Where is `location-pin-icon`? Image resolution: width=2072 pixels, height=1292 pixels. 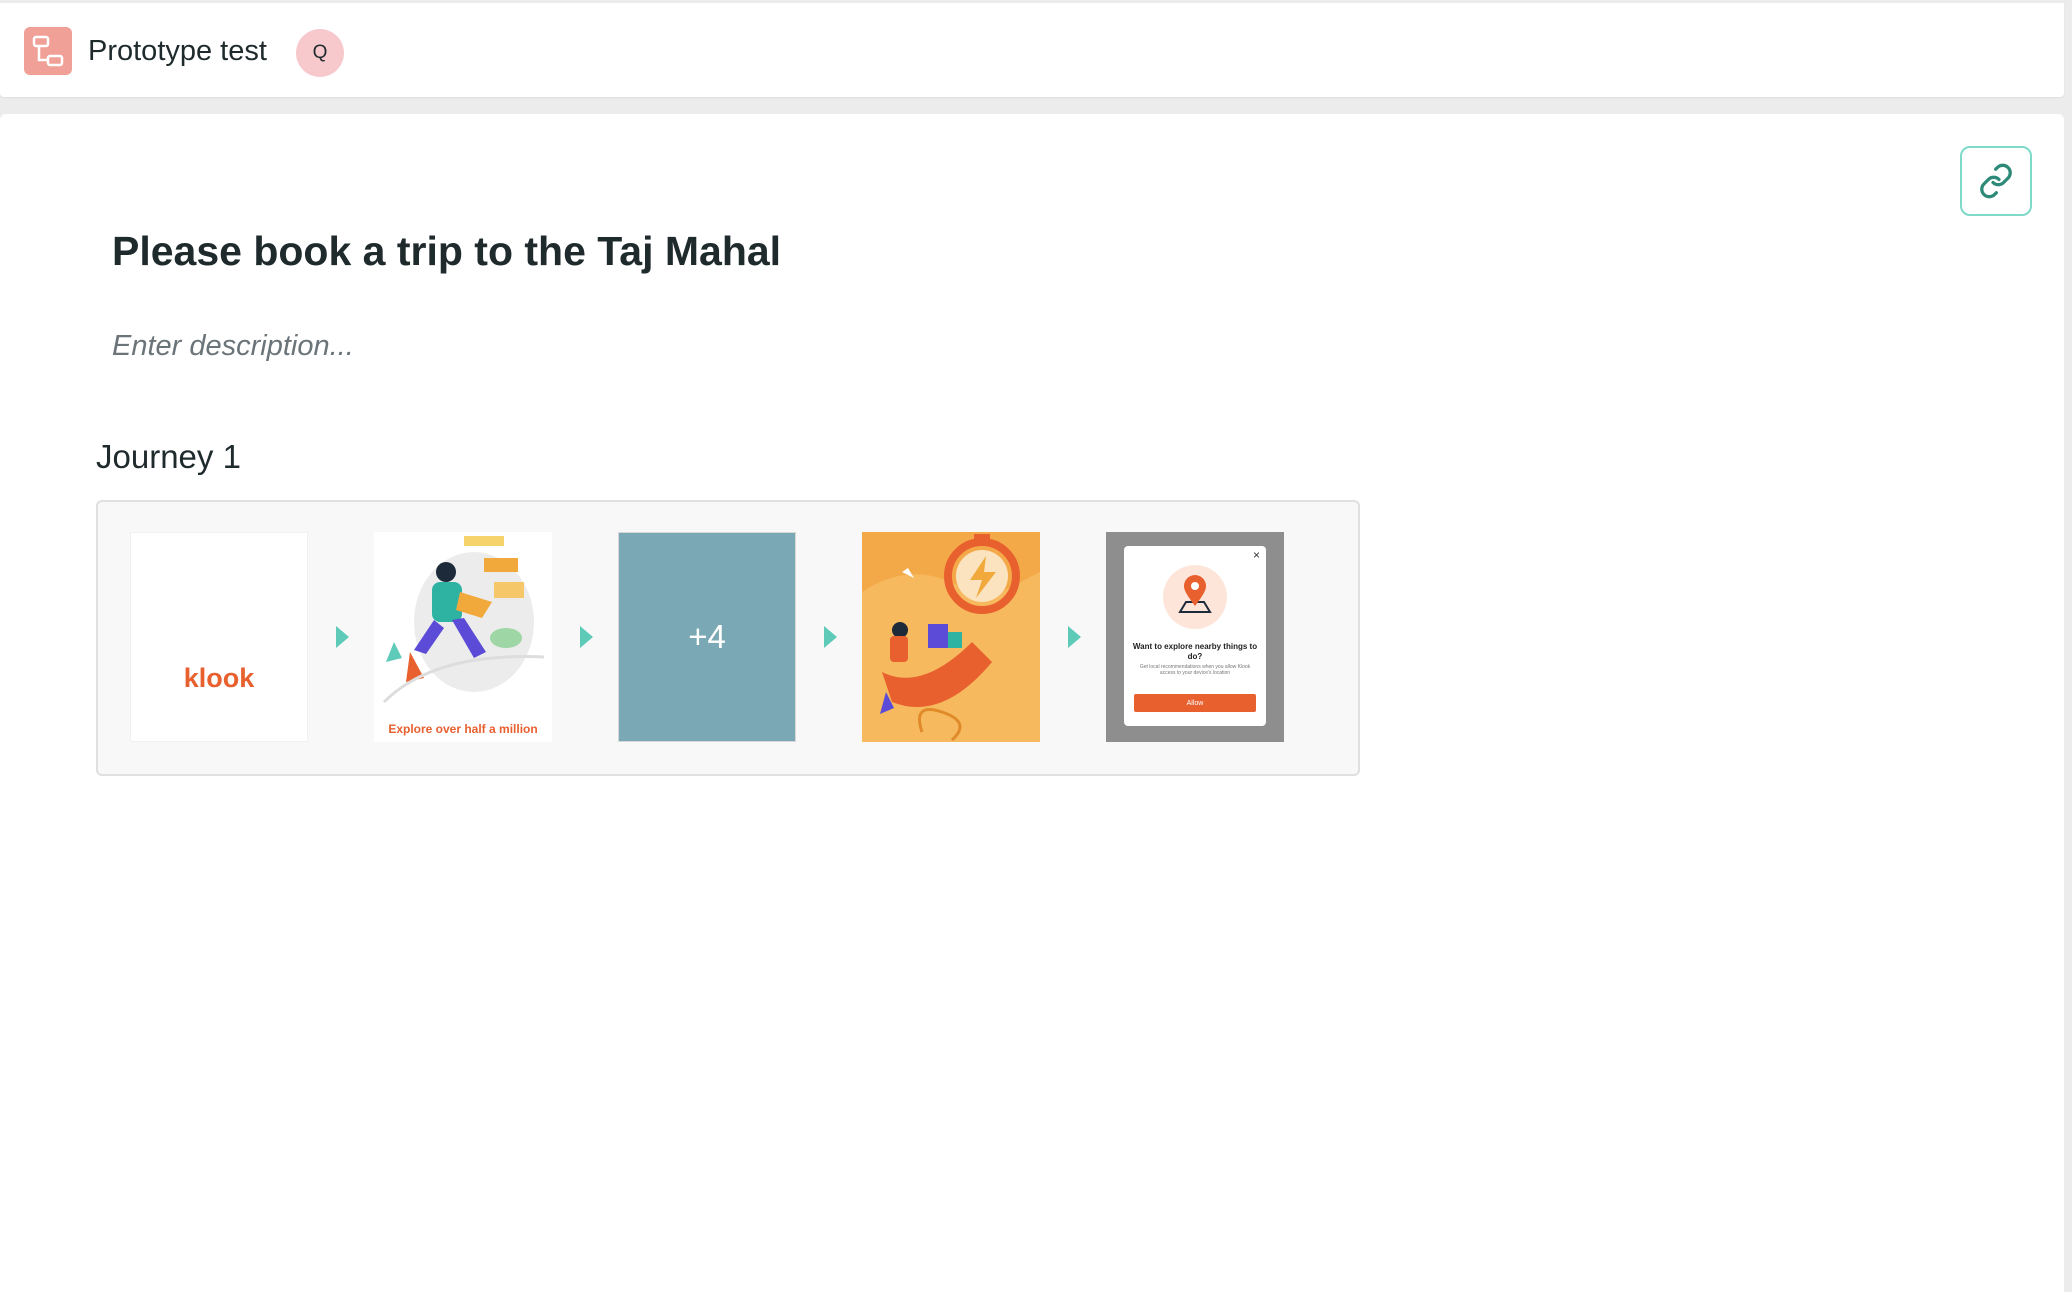 location-pin-icon is located at coordinates (1195, 597).